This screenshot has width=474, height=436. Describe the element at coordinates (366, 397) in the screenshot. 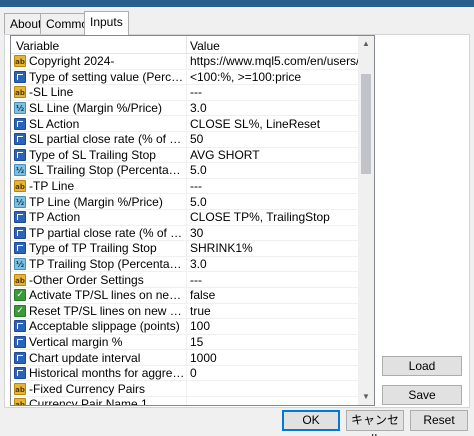

I see `scroll-down-arrow-icon: ▼` at that location.